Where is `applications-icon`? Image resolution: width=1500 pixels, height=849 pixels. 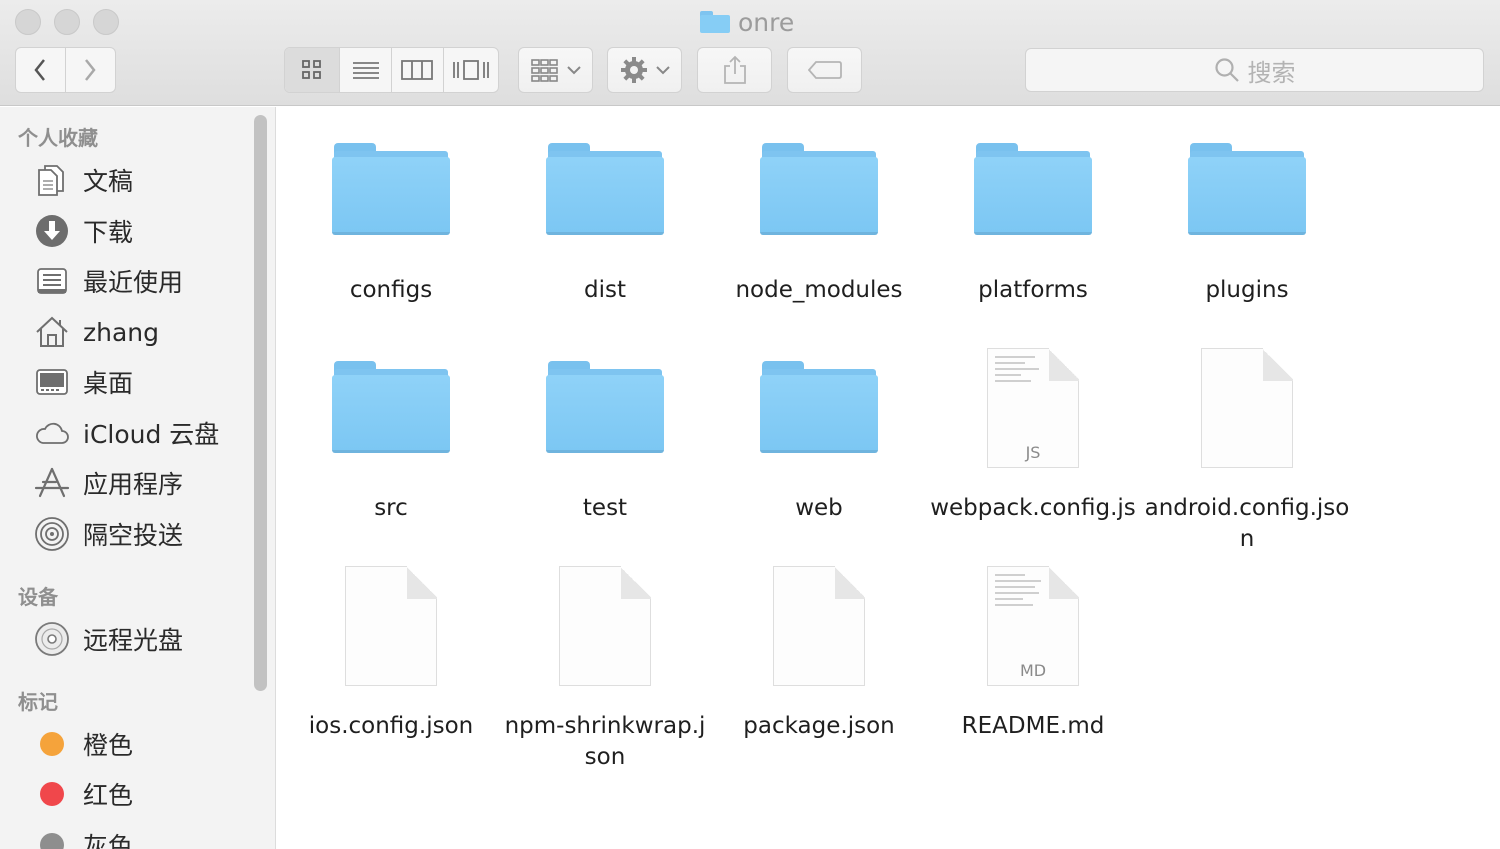 applications-icon is located at coordinates (52, 483).